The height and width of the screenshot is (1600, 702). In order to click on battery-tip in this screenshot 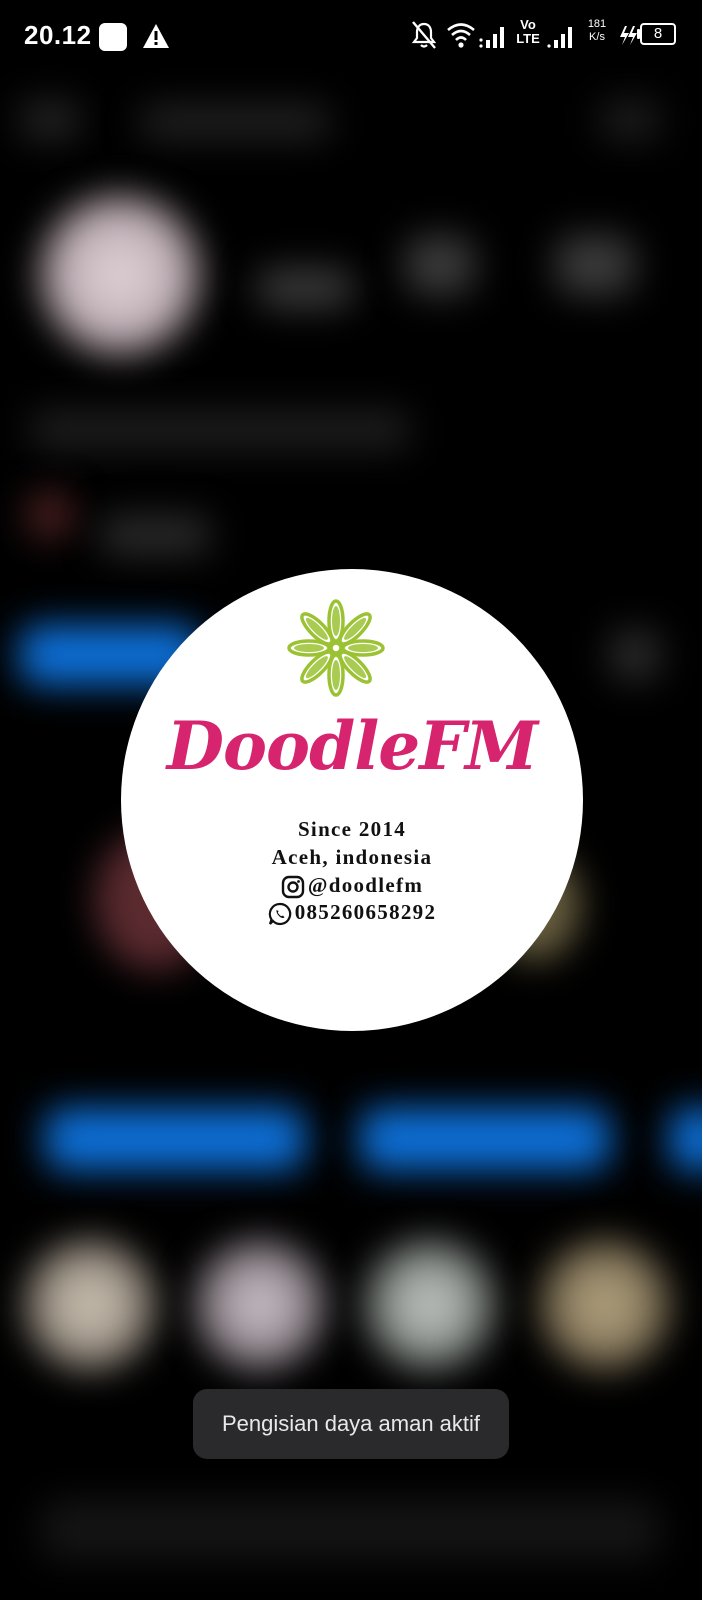, I will do `click(638, 34)`.